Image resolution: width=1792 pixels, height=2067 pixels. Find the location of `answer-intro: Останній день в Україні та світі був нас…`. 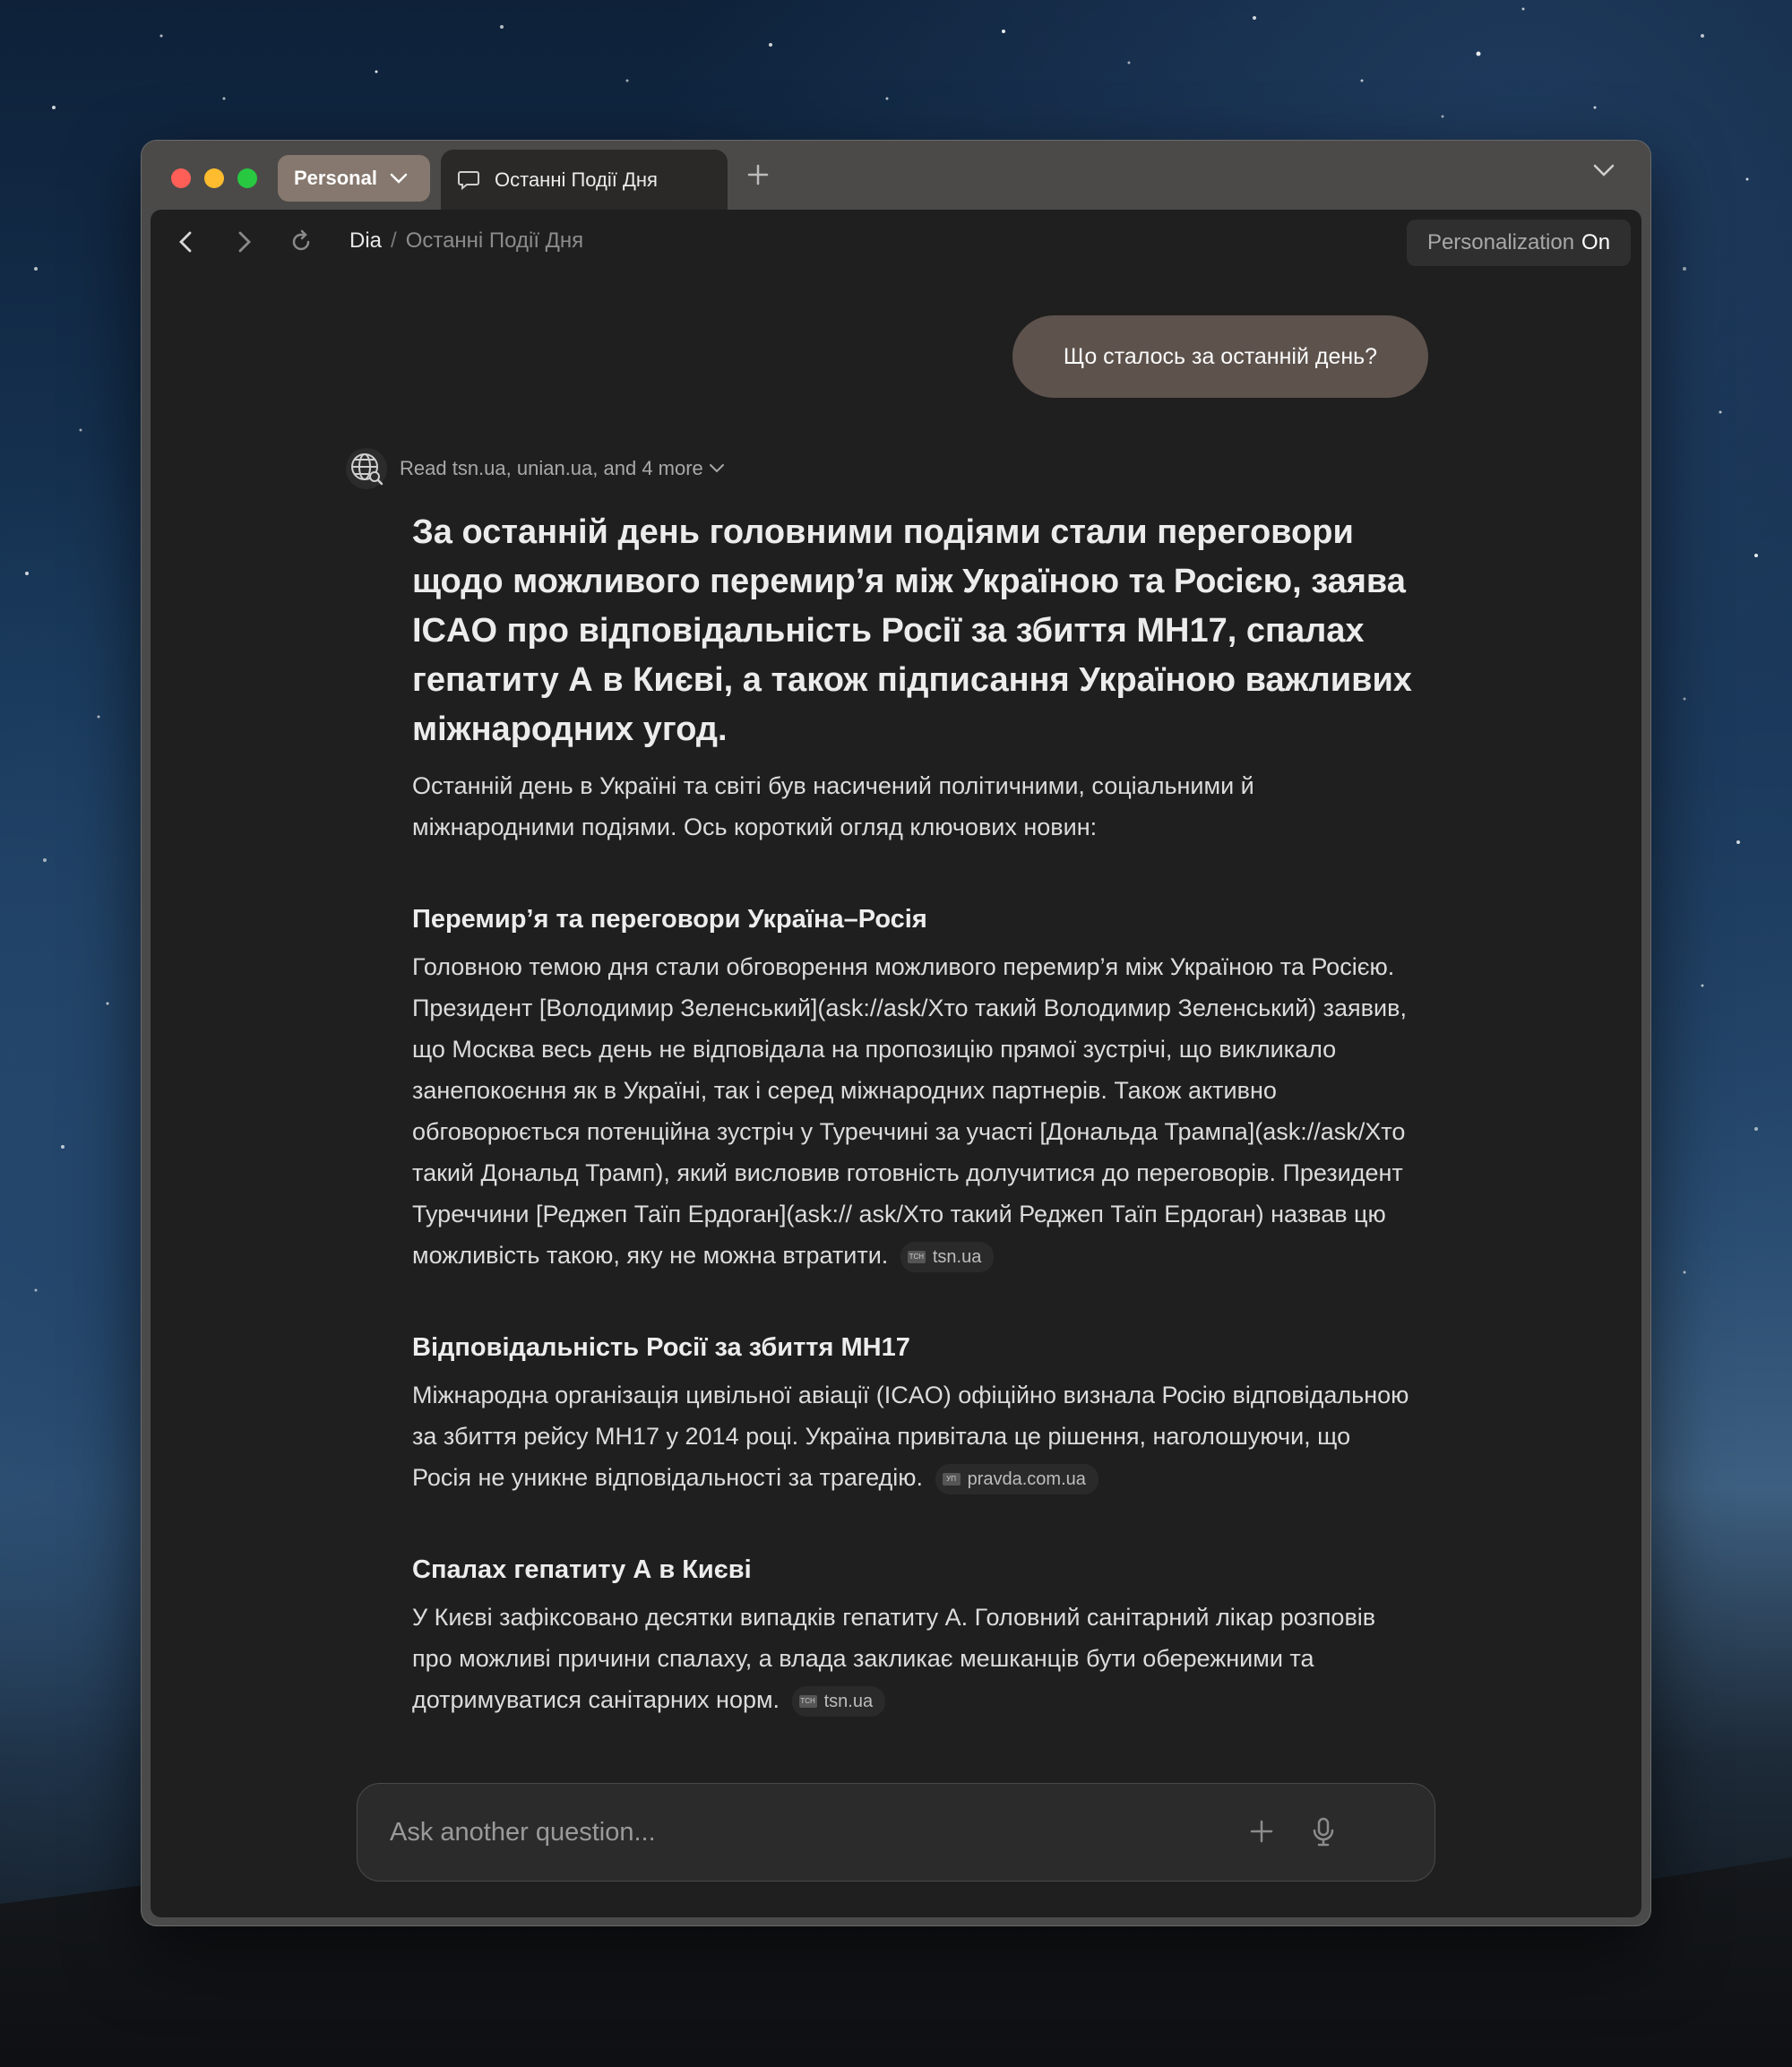

answer-intro: Останній день в Україні та світі був нас… is located at coordinates (833, 806).